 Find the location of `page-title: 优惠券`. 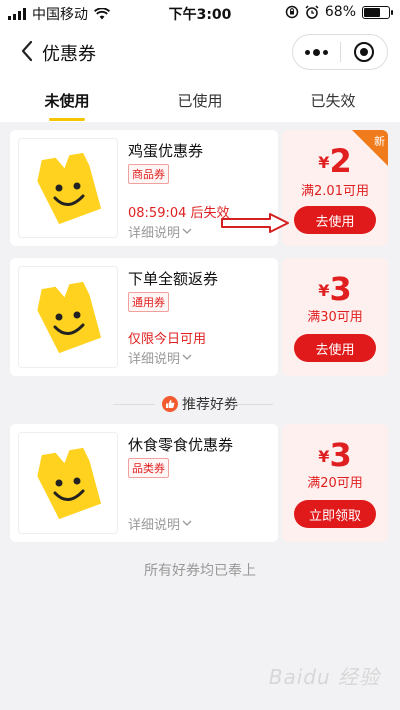

page-title: 优惠券 is located at coordinates (69, 54).